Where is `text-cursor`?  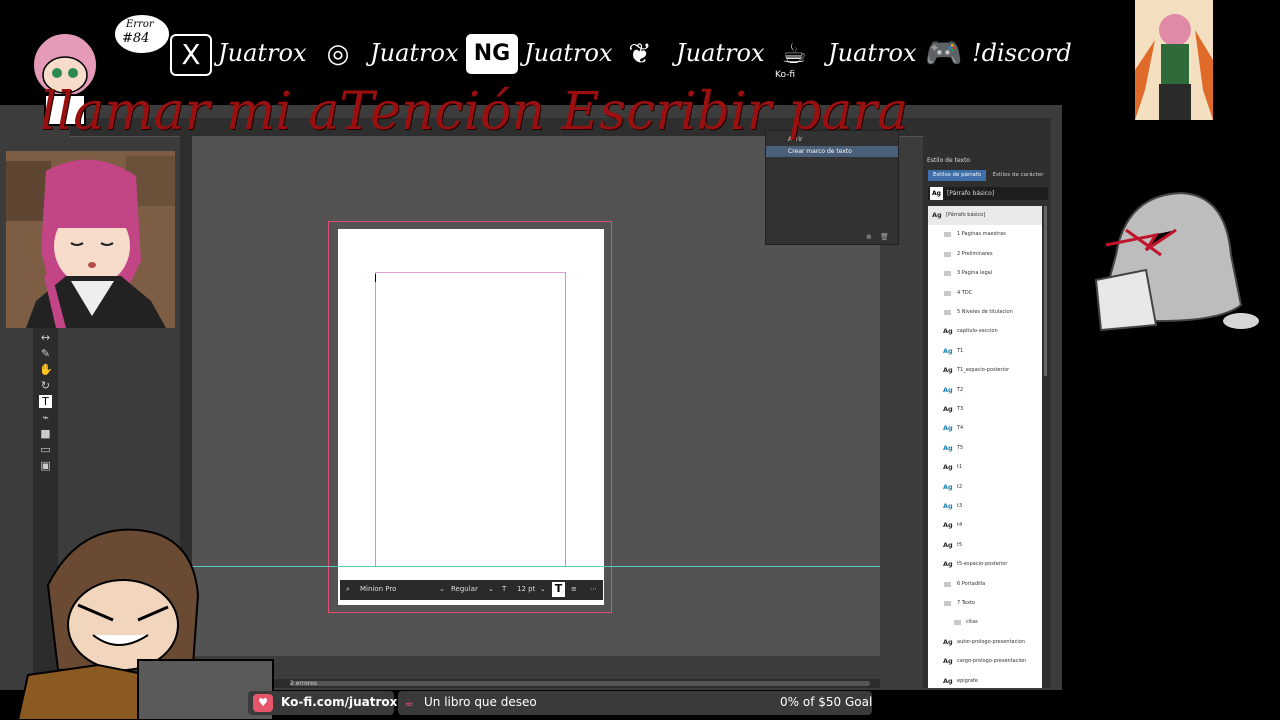 text-cursor is located at coordinates (375, 278).